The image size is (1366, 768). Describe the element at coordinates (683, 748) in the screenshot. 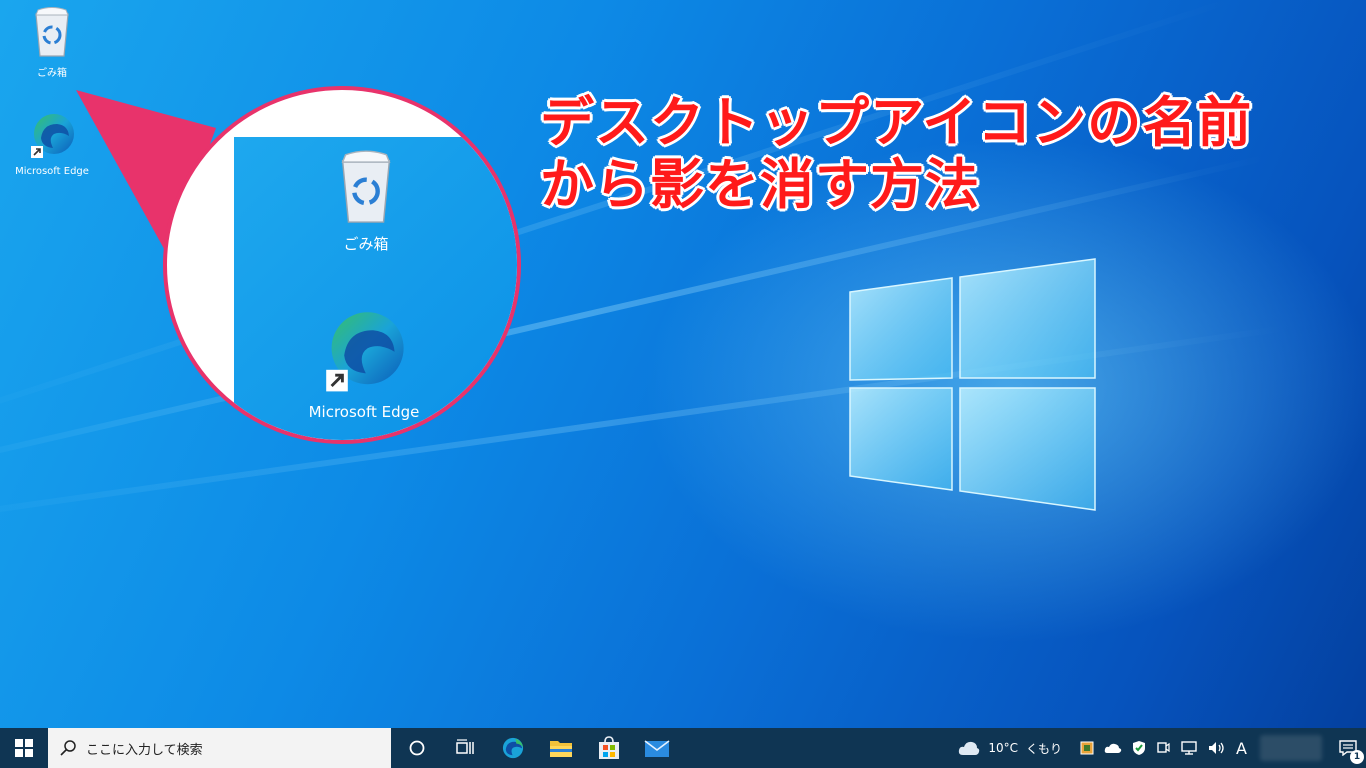

I see `taskbar: ここに入力して検索 10°C くもり A 1` at that location.